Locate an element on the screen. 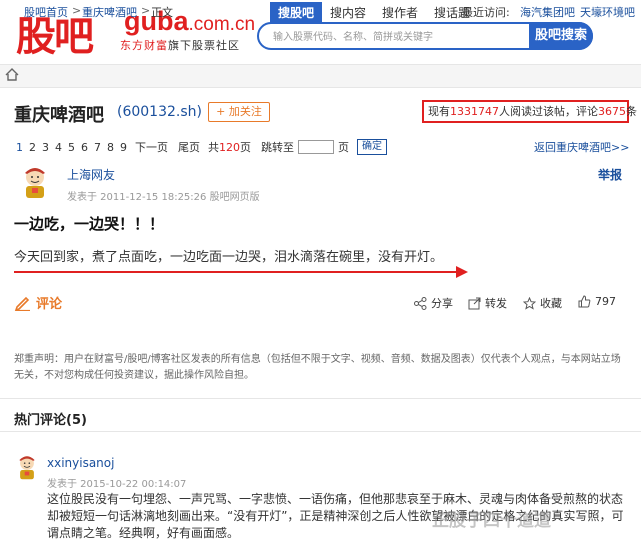  like-button: 797 is located at coordinates (597, 301).